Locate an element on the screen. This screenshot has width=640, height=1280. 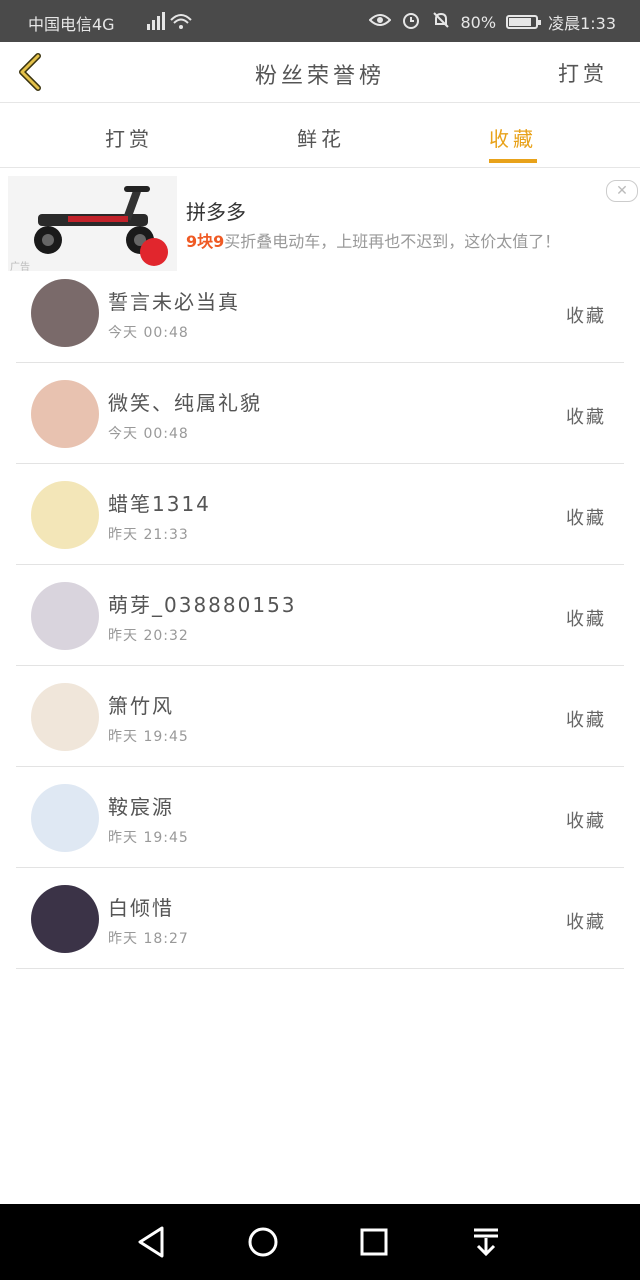
timestamp: 昨天 18:27 is located at coordinates (148, 939).